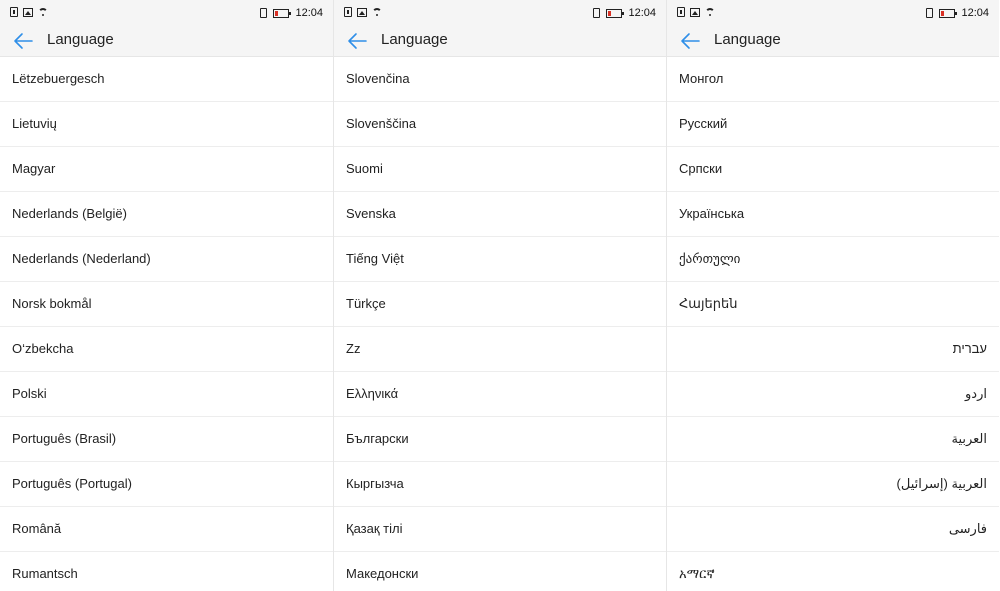 The image size is (1000, 591). Describe the element at coordinates (833, 304) in the screenshot. I see `language-list-item: Հայերեն` at that location.